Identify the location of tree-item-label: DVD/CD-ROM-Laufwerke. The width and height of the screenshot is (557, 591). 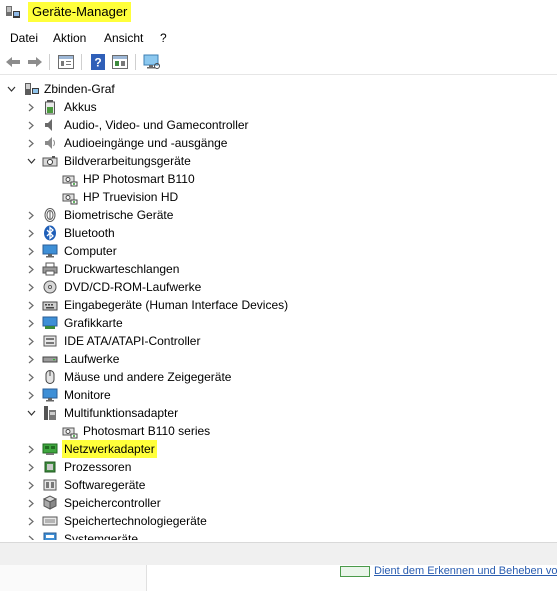
(133, 287).